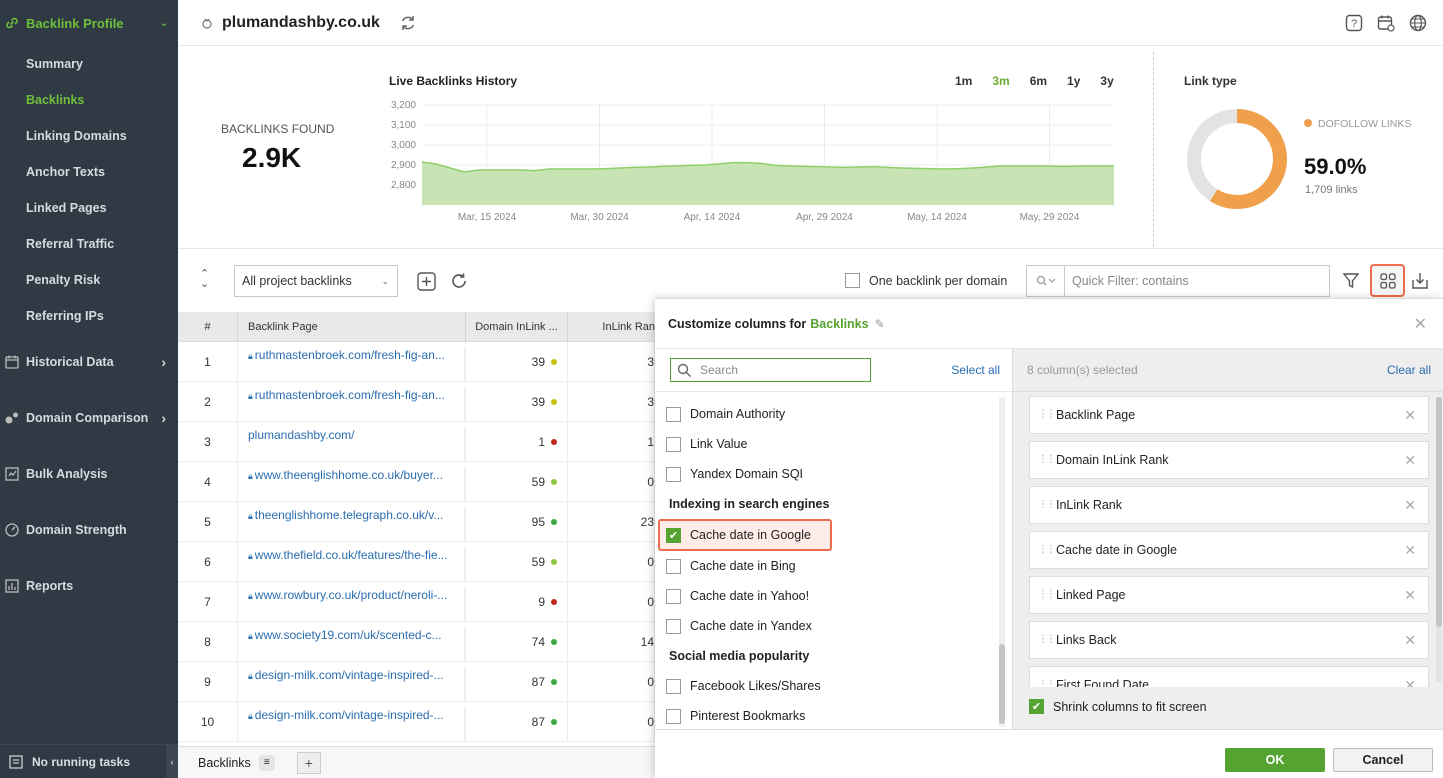 Image resolution: width=1443 pixels, height=778 pixels. What do you see at coordinates (426, 281) in the screenshot?
I see `add-button` at bounding box center [426, 281].